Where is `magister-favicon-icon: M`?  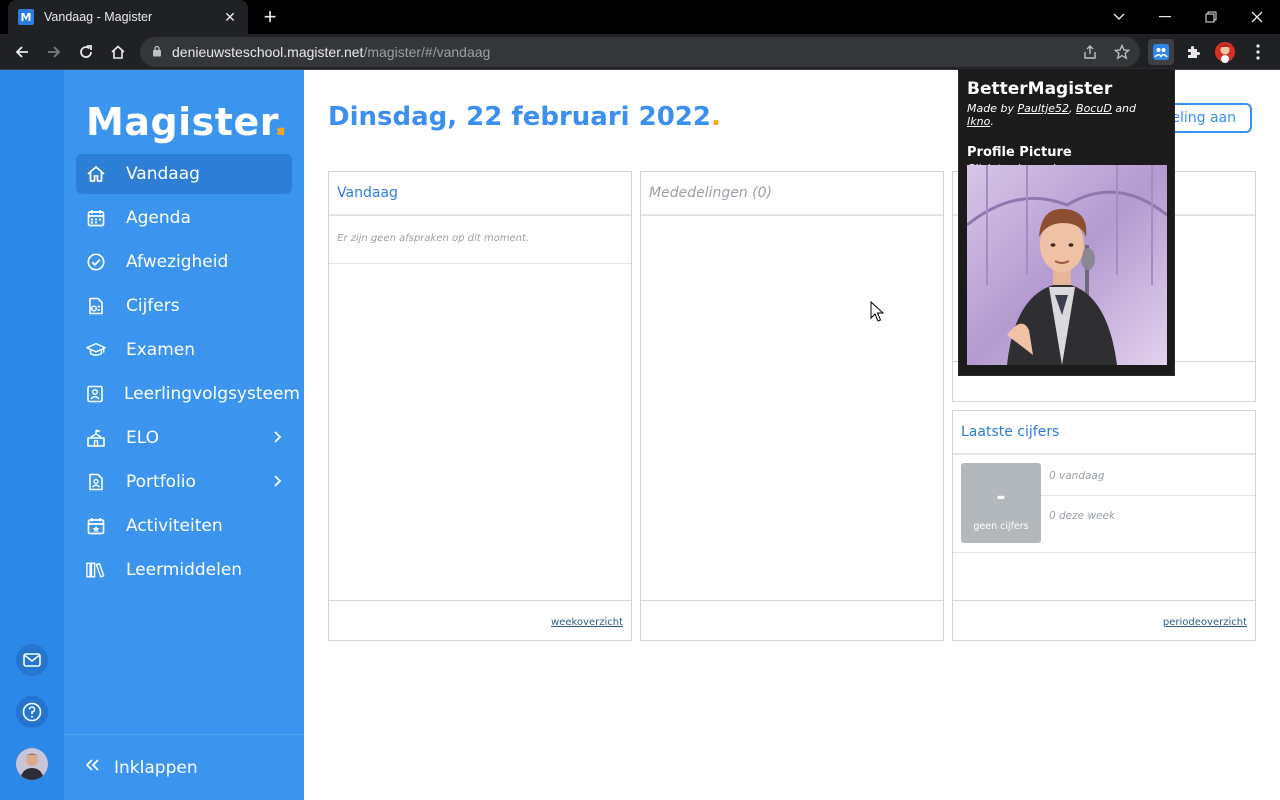
magister-favicon-icon: M is located at coordinates (26, 17).